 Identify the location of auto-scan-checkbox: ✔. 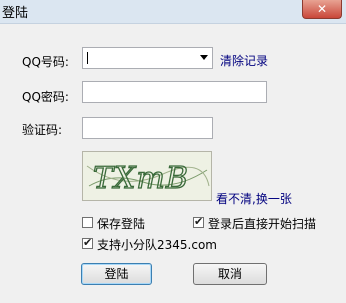
(198, 221).